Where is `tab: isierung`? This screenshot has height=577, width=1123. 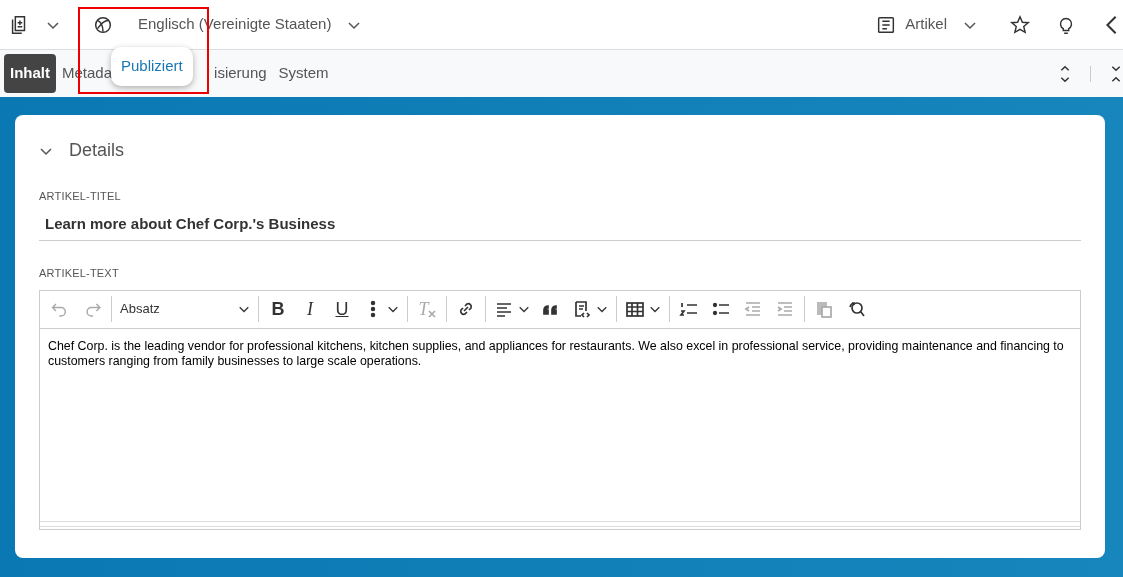 tab: isierung is located at coordinates (240, 73).